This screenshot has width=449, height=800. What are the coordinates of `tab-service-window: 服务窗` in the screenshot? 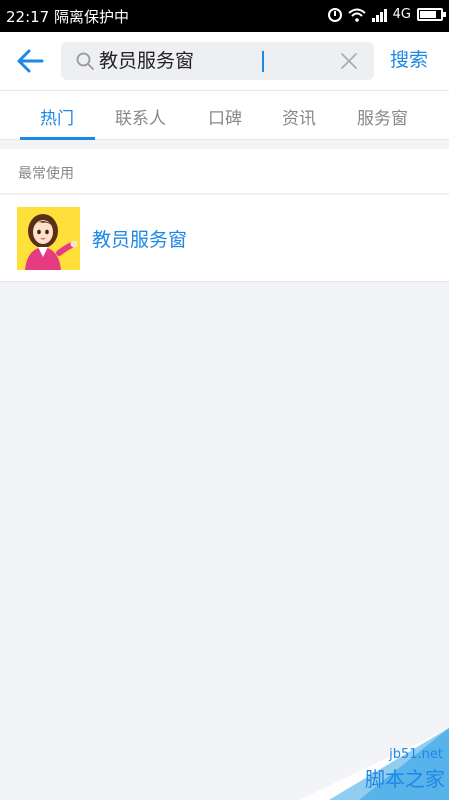 It's located at (382, 116).